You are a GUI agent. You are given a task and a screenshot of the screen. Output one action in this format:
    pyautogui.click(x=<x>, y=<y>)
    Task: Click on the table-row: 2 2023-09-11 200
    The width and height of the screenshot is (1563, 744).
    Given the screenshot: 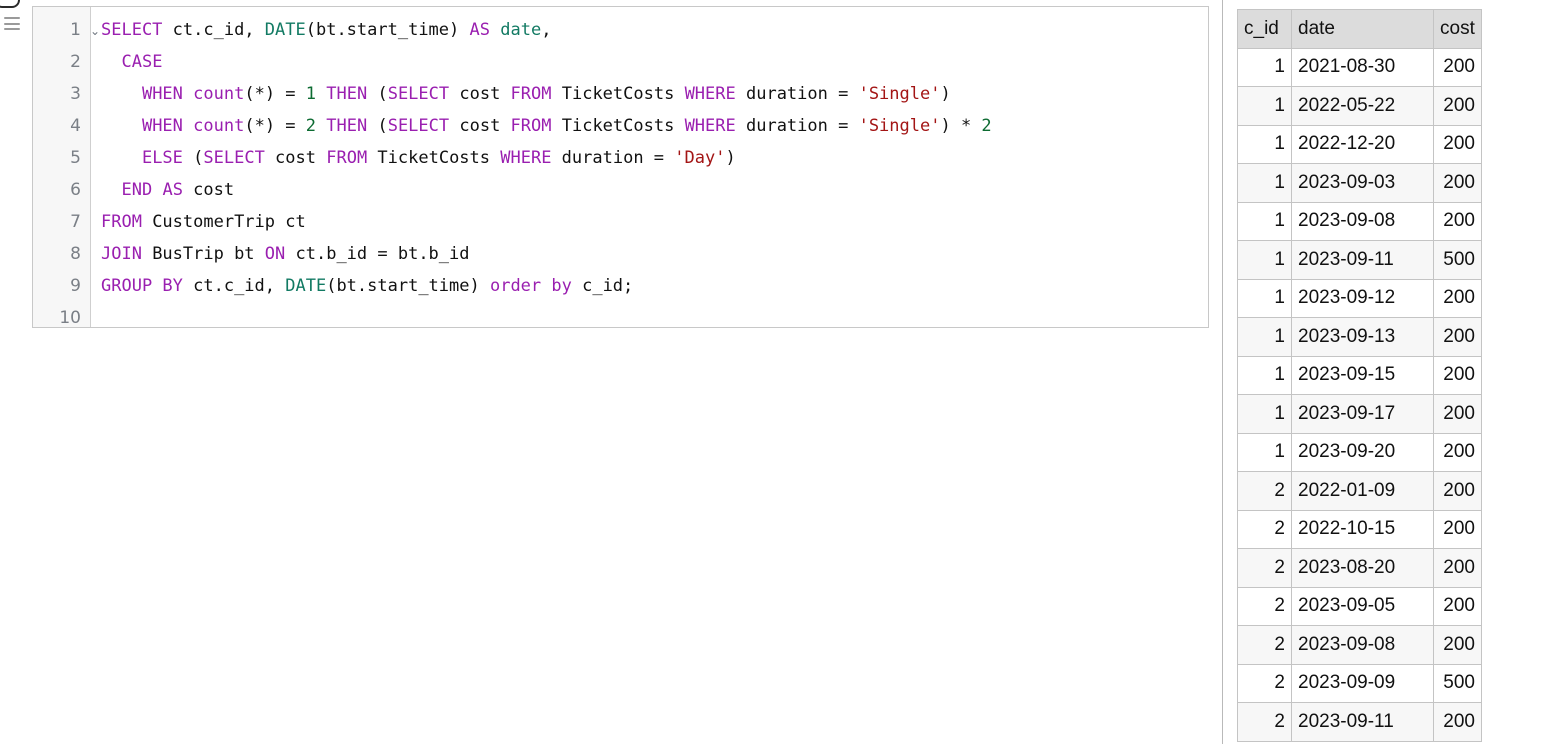 What is the action you would take?
    pyautogui.click(x=1359, y=722)
    